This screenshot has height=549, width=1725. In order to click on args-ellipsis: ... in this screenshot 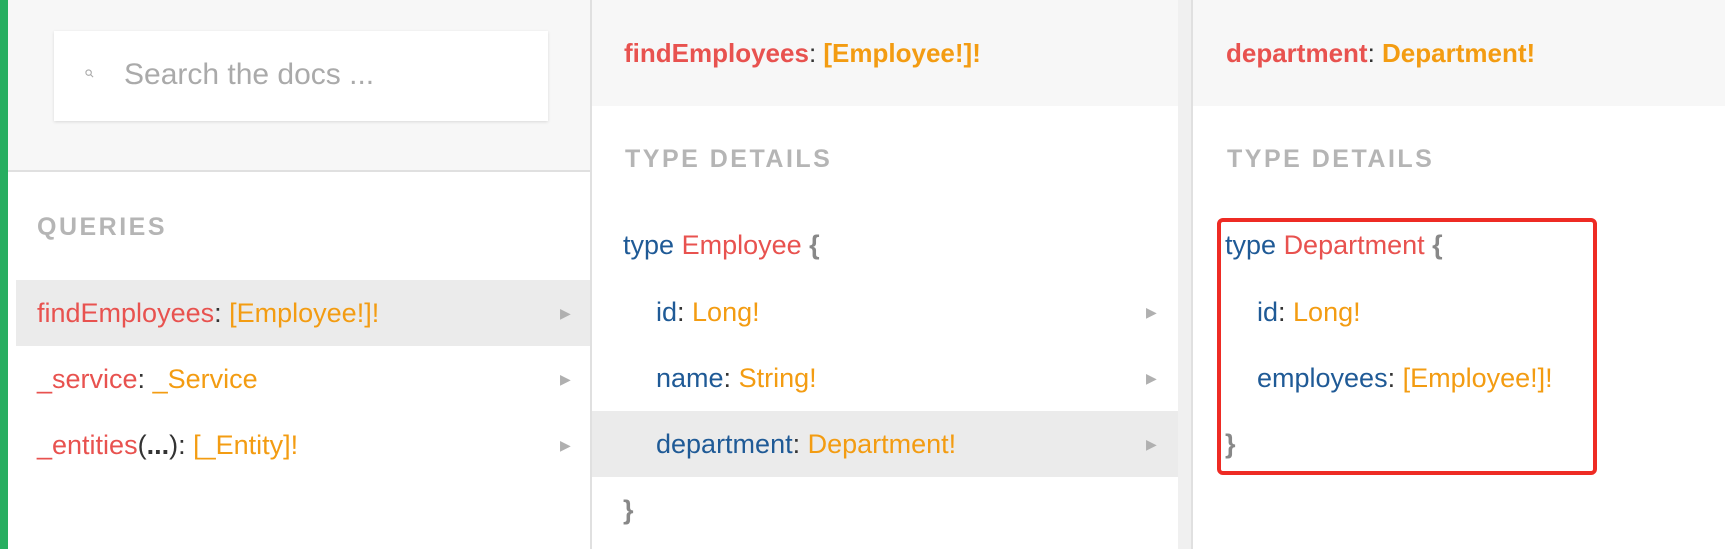, I will do `click(158, 445)`.